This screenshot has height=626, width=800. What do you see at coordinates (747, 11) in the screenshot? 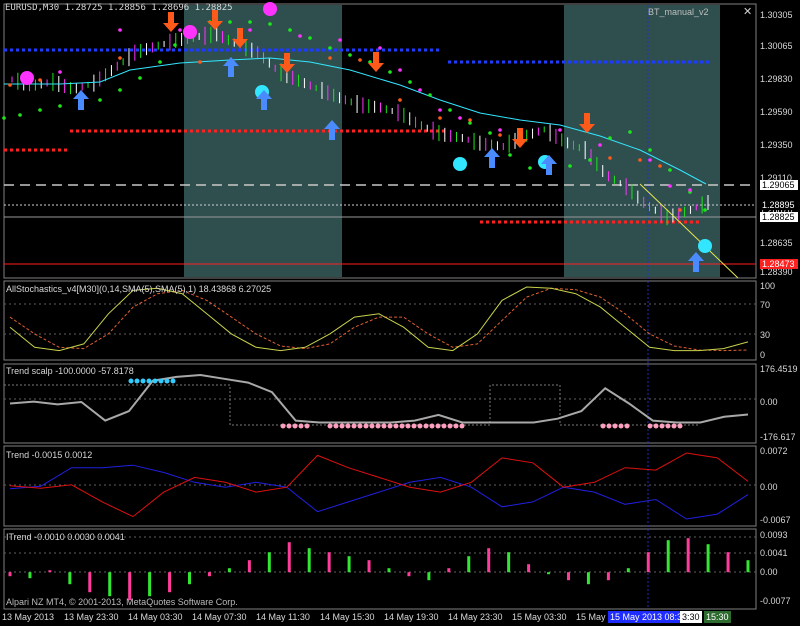
I see `close-icon: ✕` at bounding box center [747, 11].